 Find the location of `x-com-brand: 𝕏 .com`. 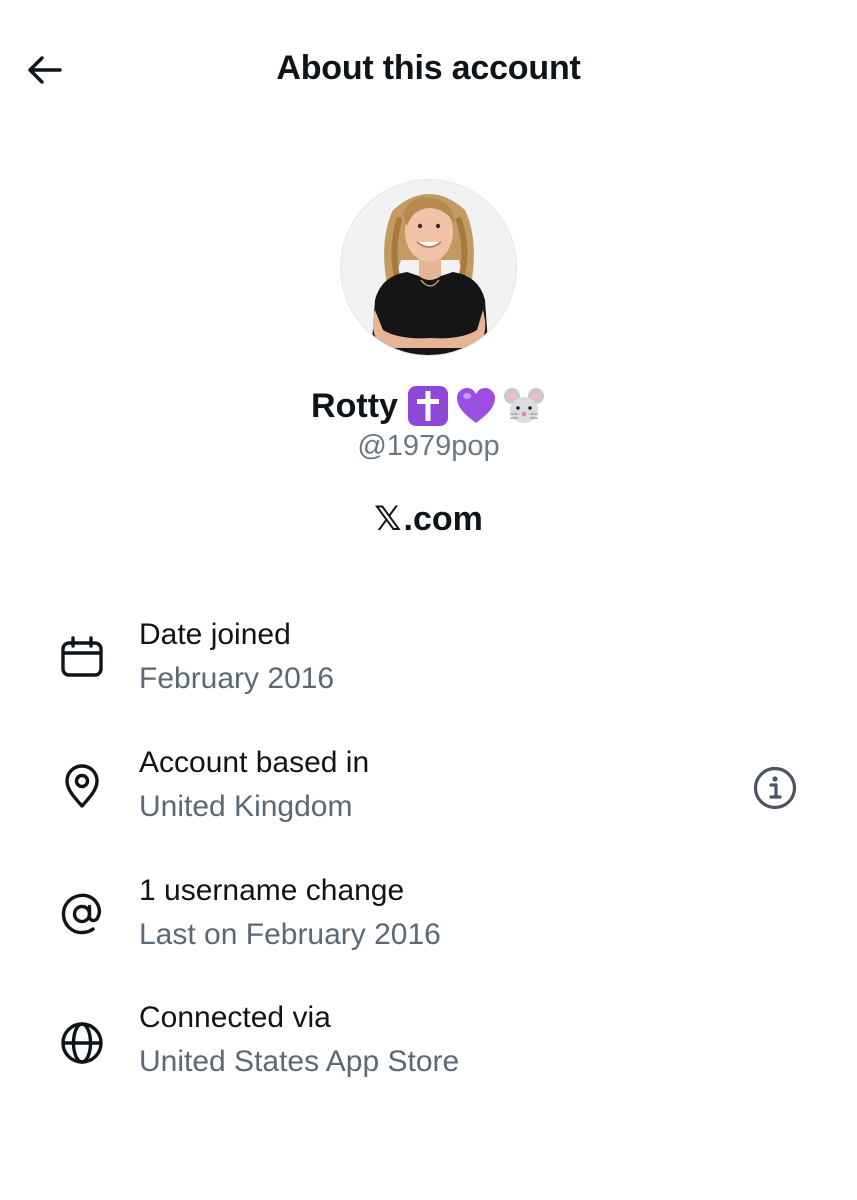

x-com-brand: 𝕏 .com is located at coordinates (428, 519).